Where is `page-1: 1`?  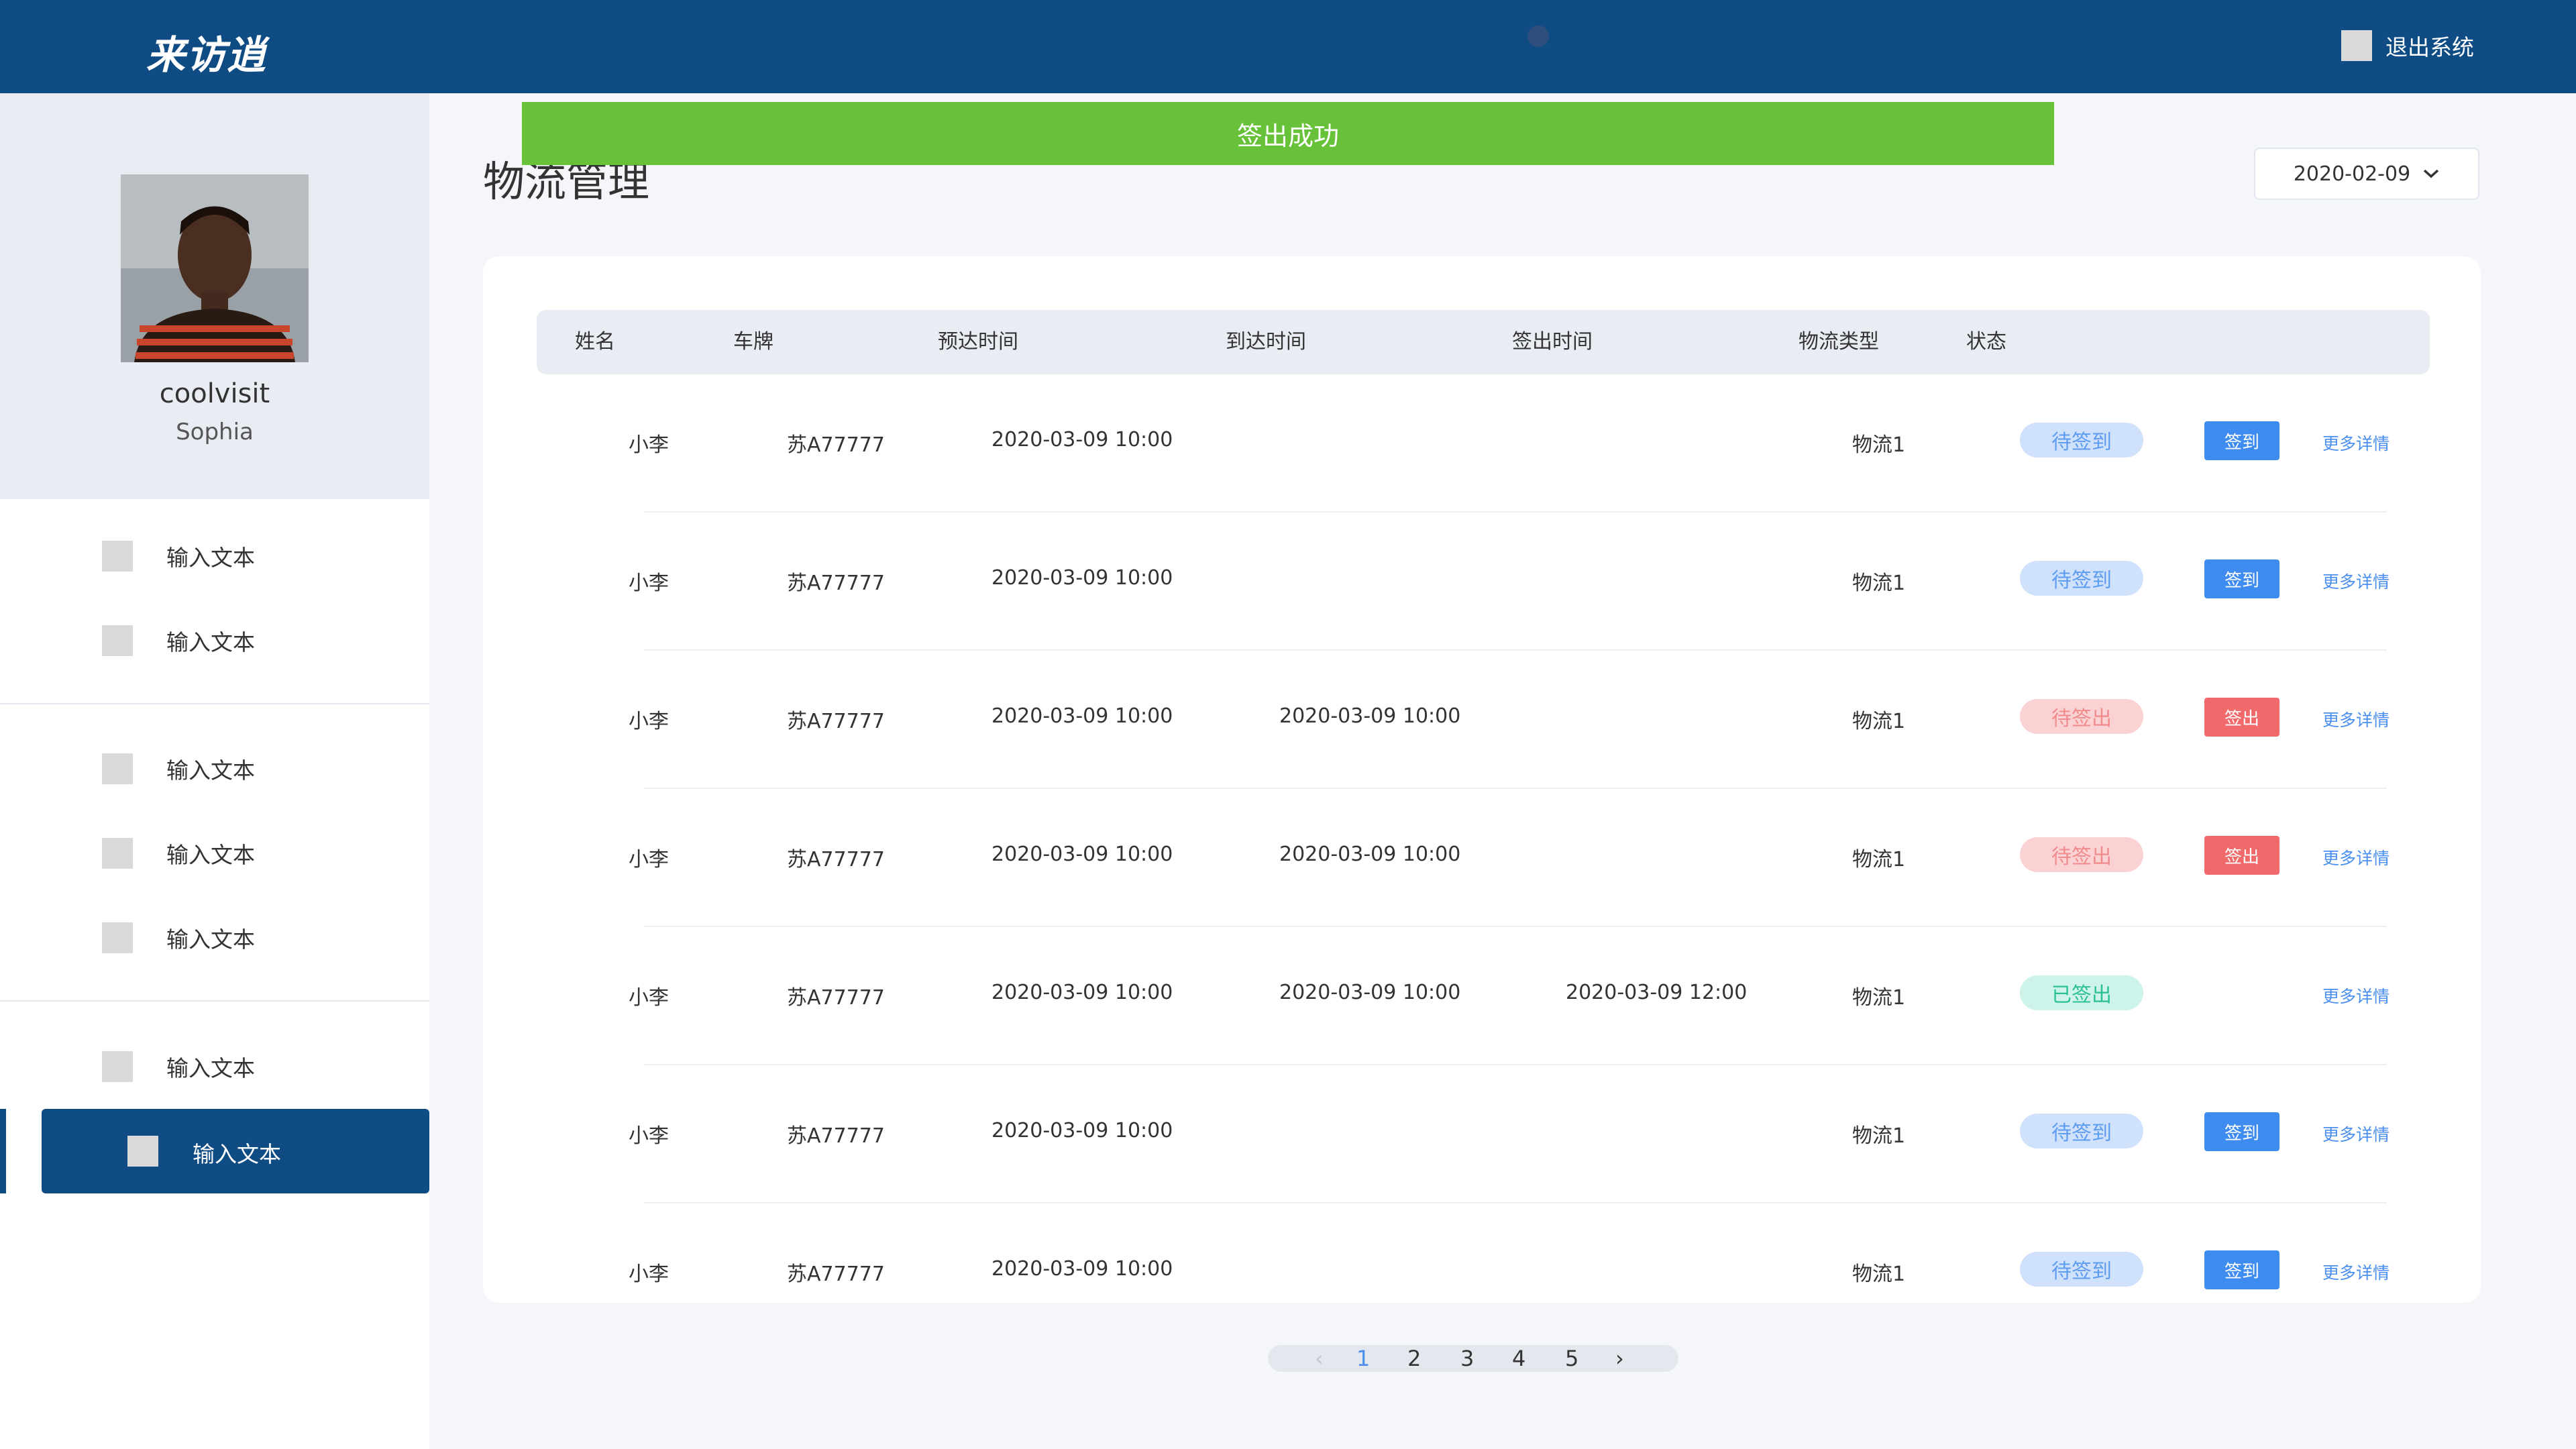 page-1: 1 is located at coordinates (1363, 1358).